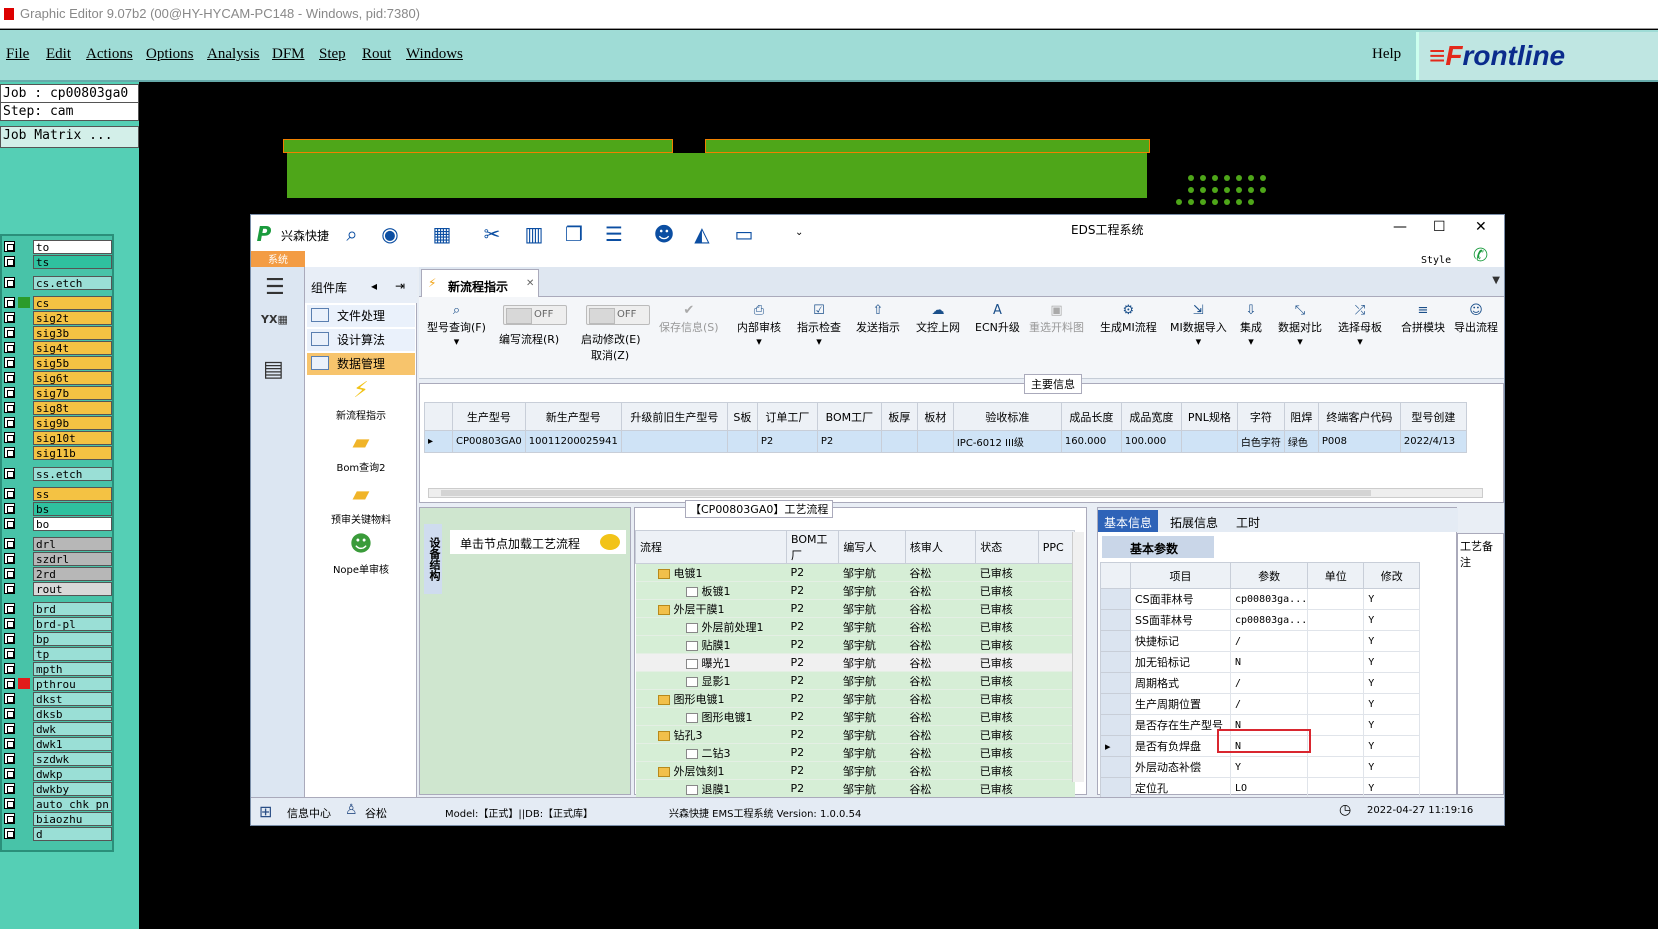 The width and height of the screenshot is (1658, 929). What do you see at coordinates (534, 234) in the screenshot?
I see `film-icon: ▥` at bounding box center [534, 234].